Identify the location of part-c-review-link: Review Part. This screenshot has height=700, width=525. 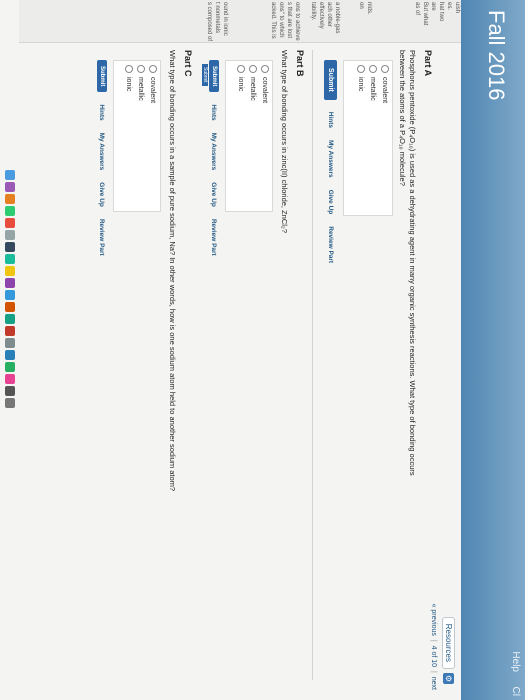
(102, 237).